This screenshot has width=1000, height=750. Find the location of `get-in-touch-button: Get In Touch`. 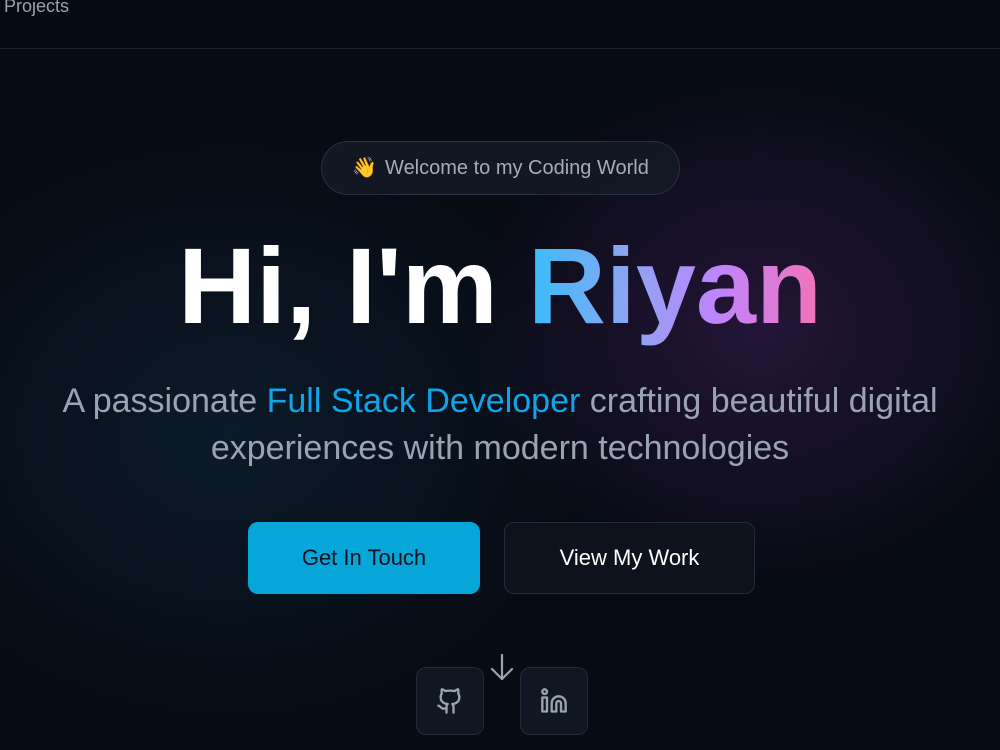

get-in-touch-button: Get In Touch is located at coordinates (364, 558).